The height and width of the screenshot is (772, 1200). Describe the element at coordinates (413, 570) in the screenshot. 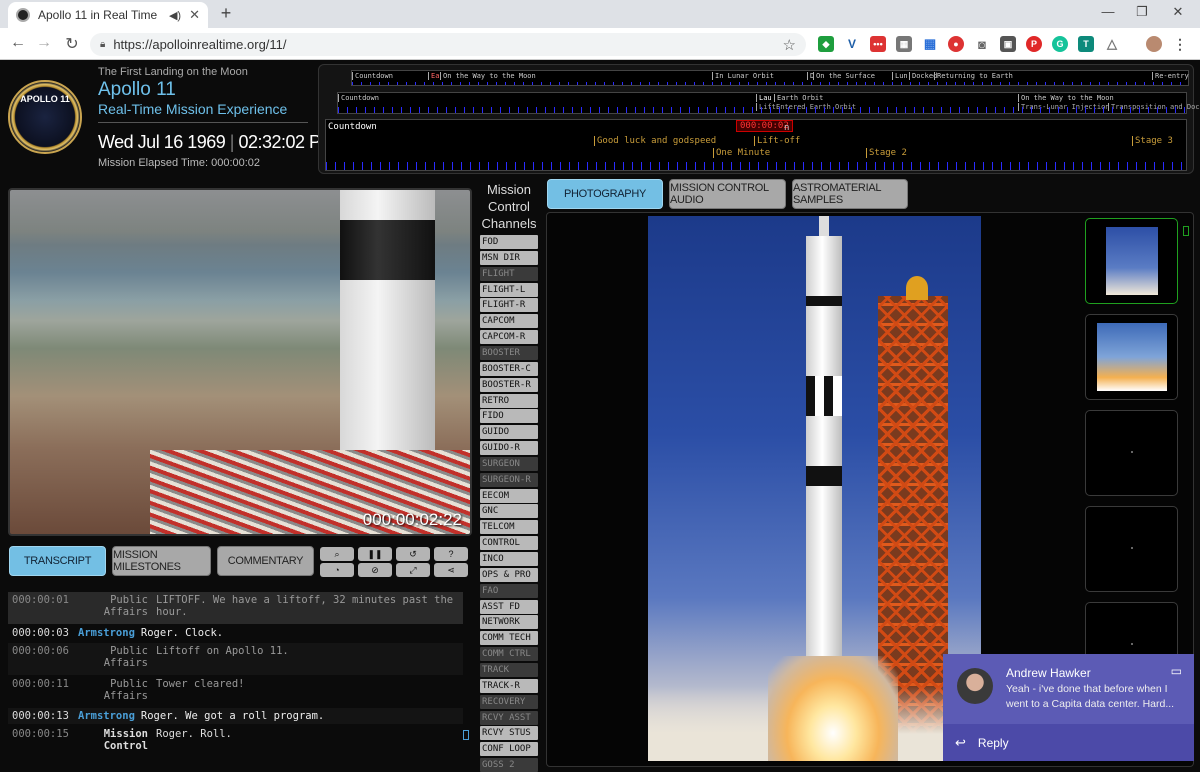

I see `fullscreen-icon: ⤢` at that location.